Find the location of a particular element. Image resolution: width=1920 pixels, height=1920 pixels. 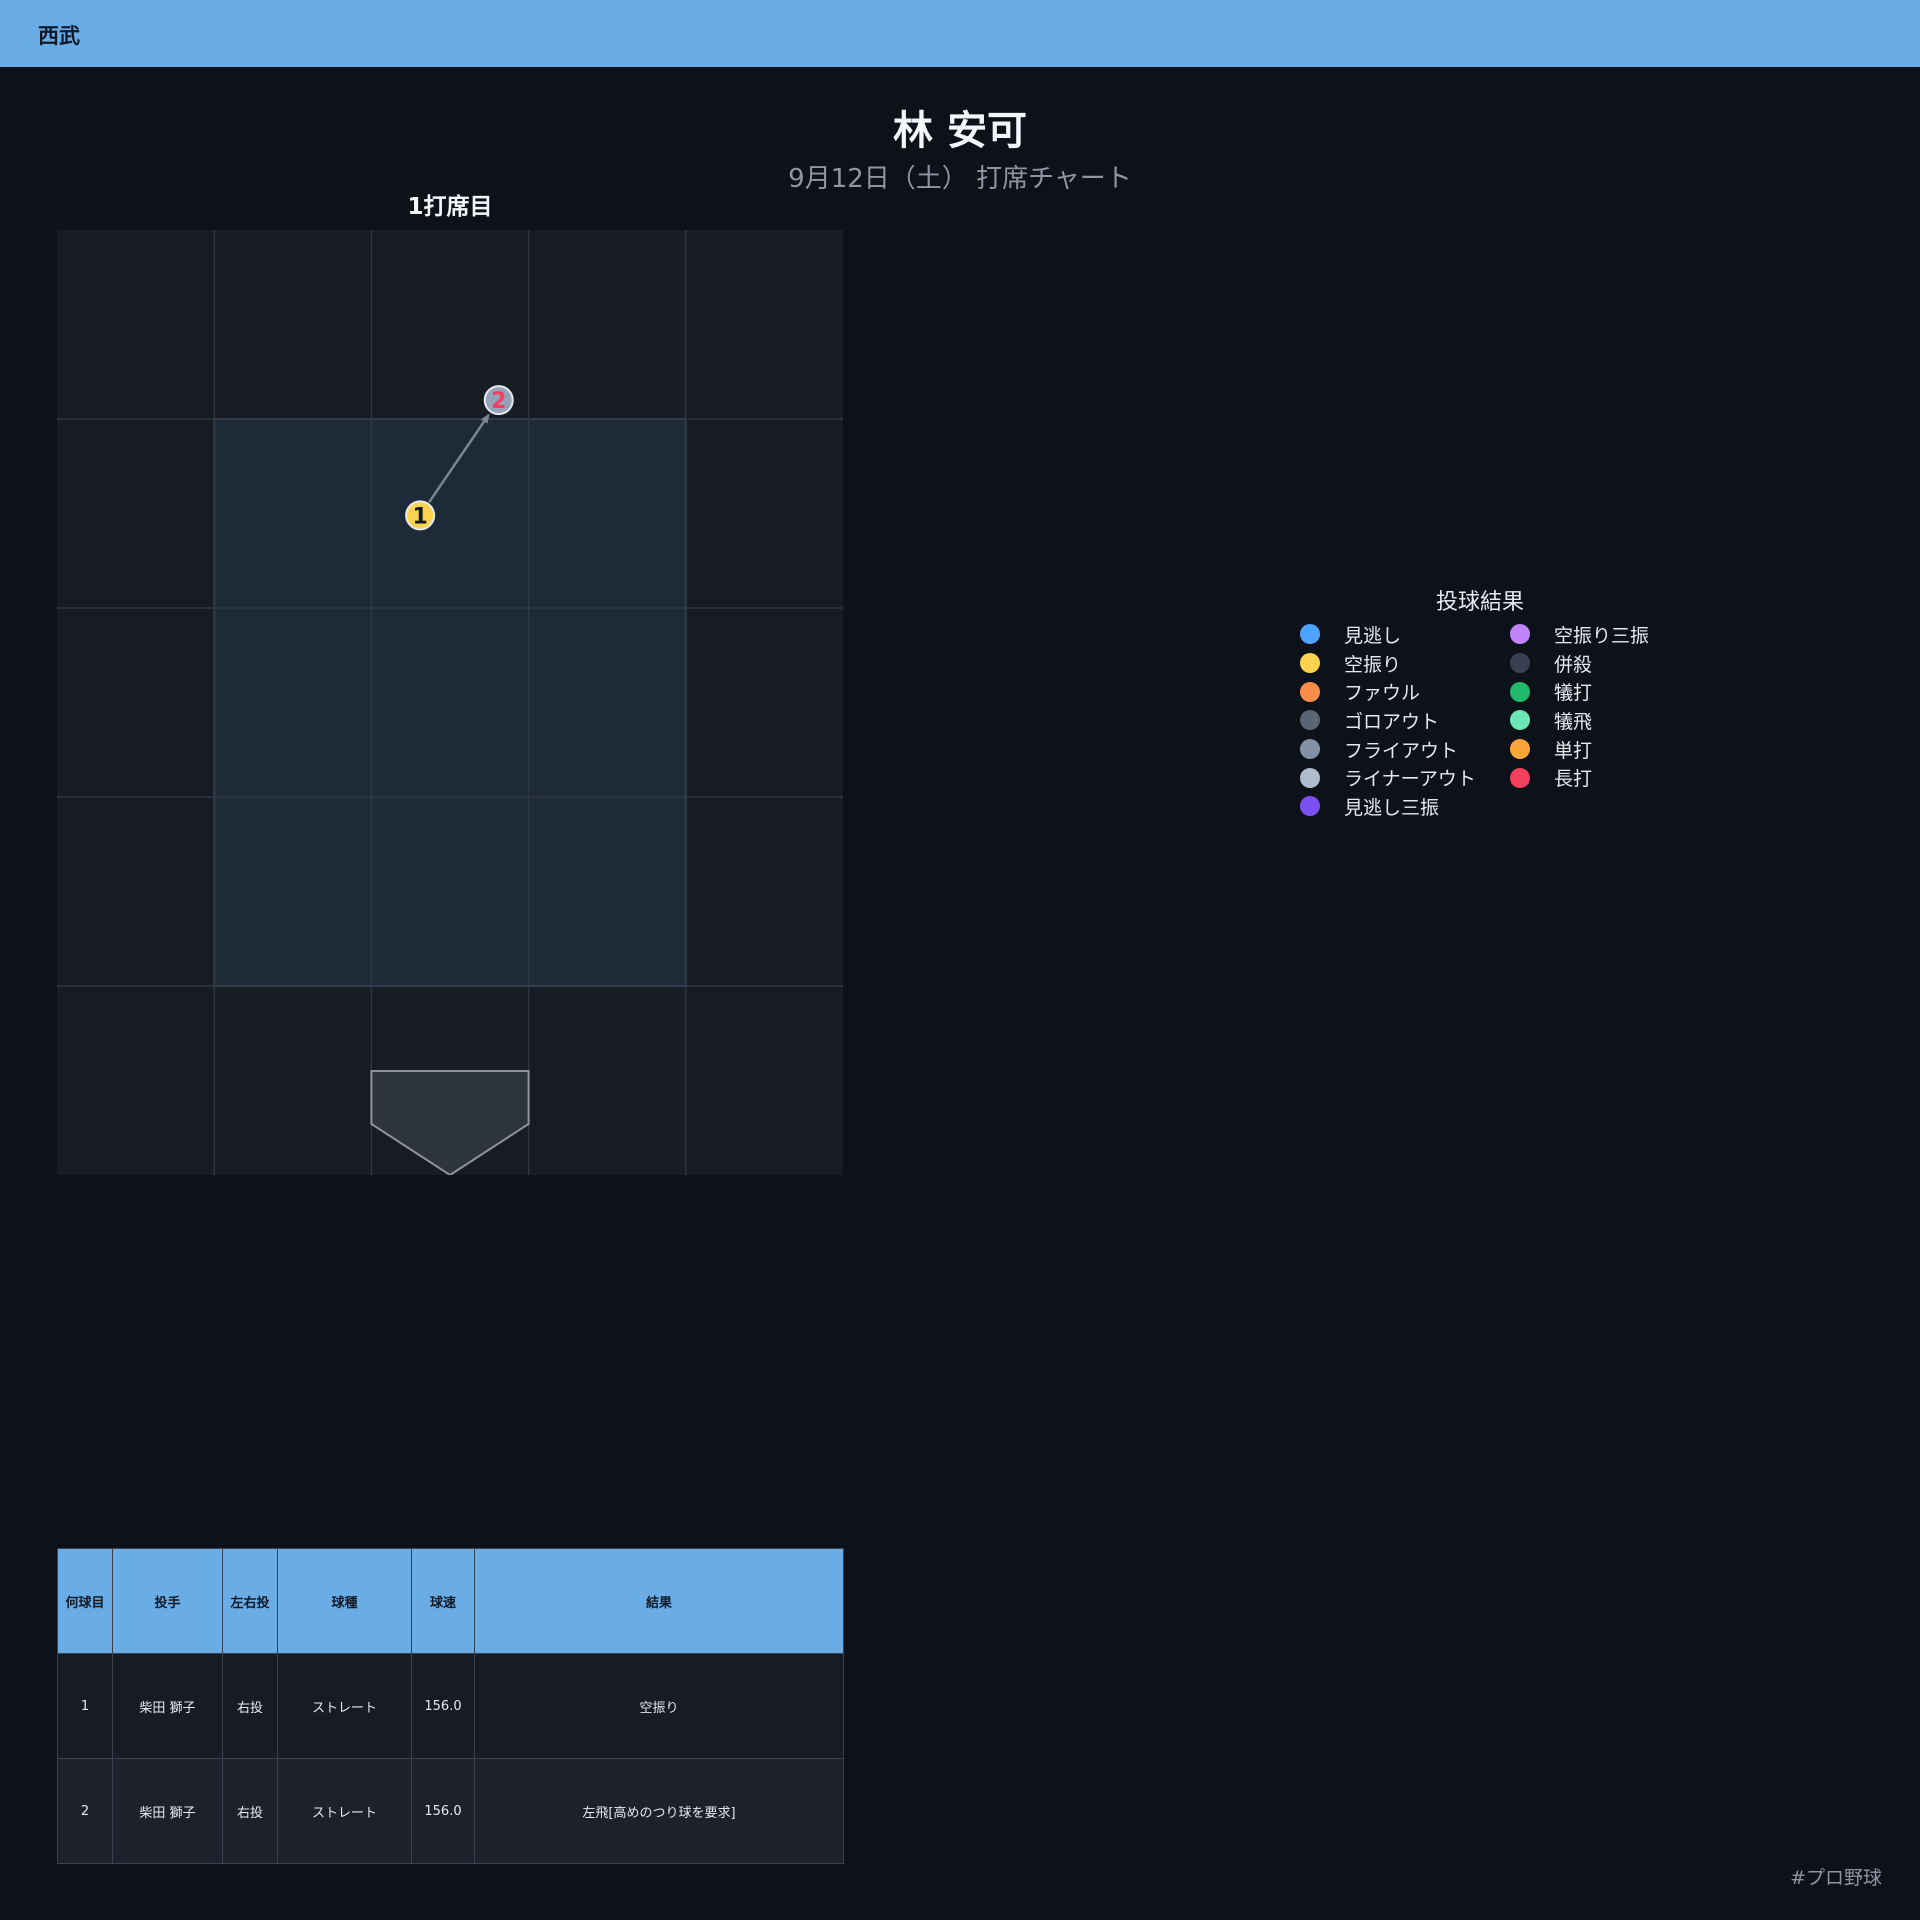

legend-item: 併殺 is located at coordinates (1580, 663).